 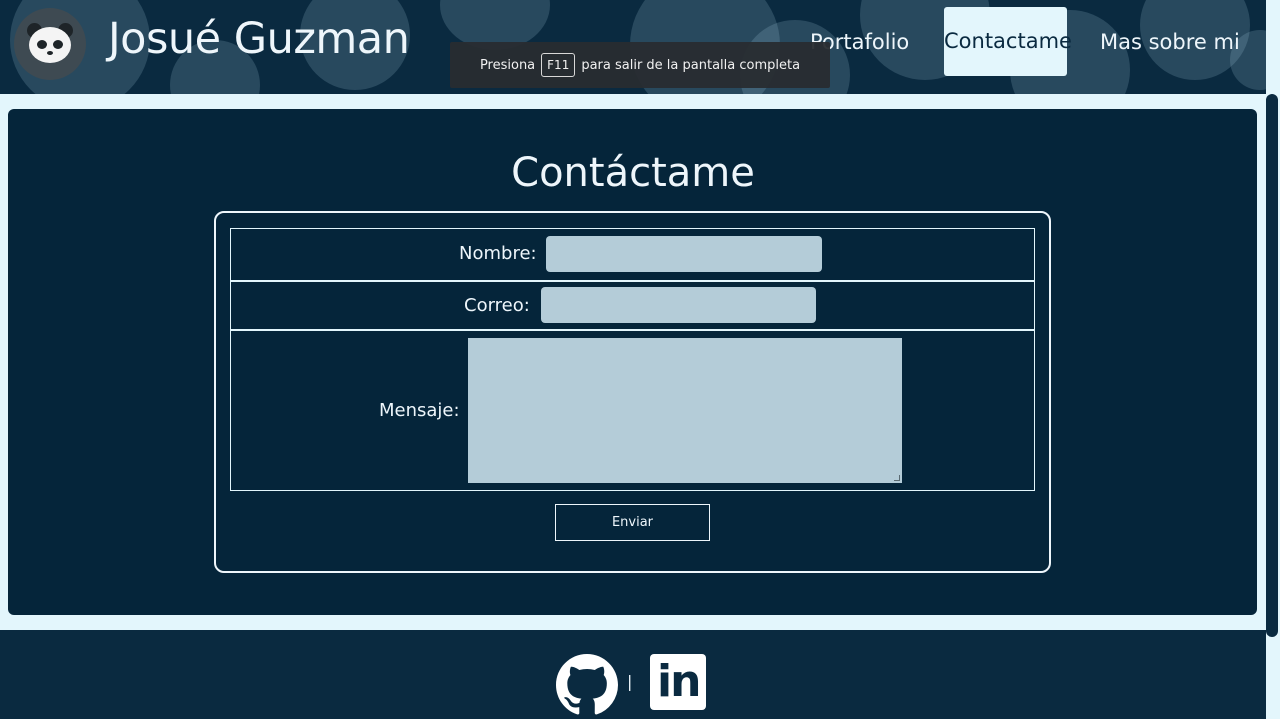 I want to click on nav-mas-sobre-mi: Mas sobre mi, so click(x=1170, y=42).